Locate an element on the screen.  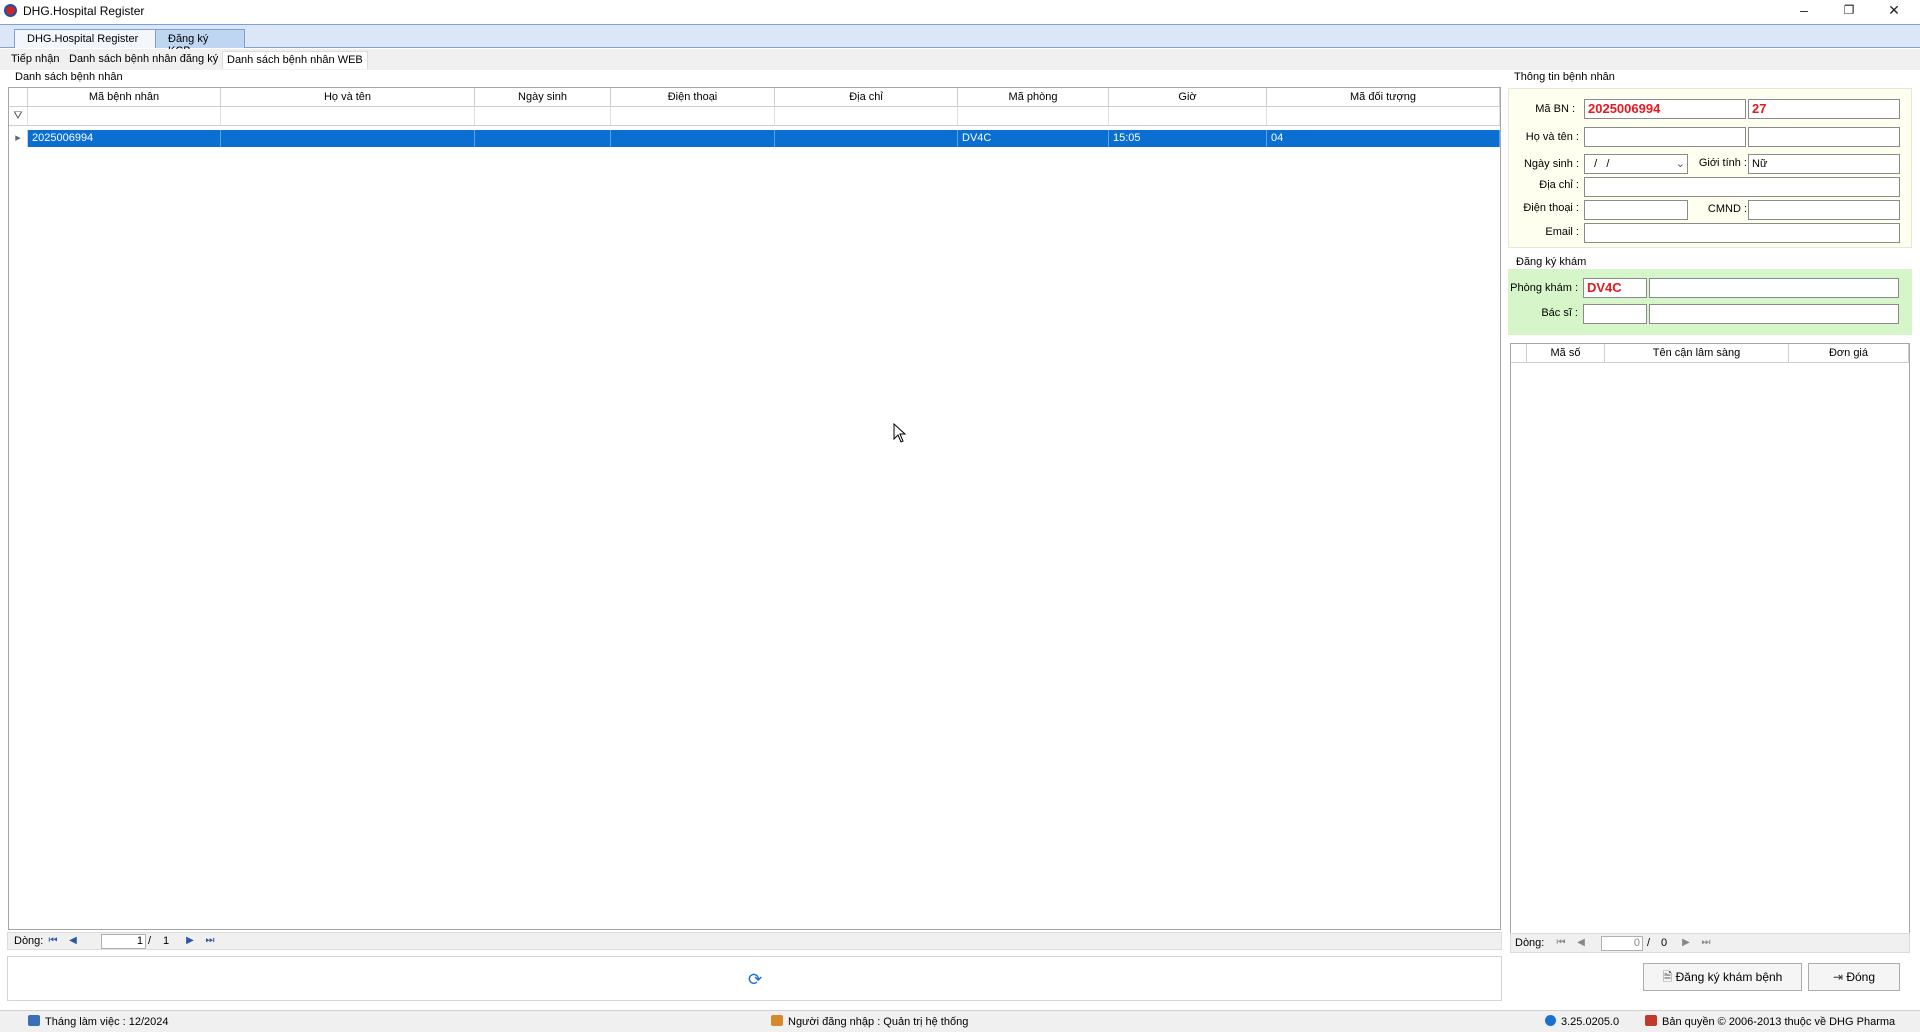
phong-kham-label: Phòng khám : is located at coordinates (1544, 288).